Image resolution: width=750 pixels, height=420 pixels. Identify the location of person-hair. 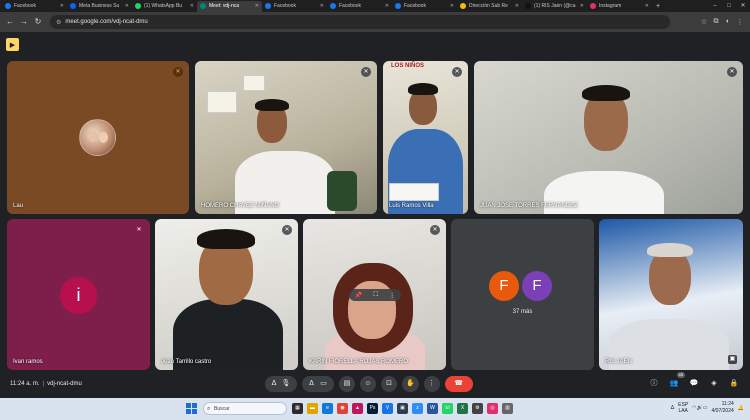
(226, 239).